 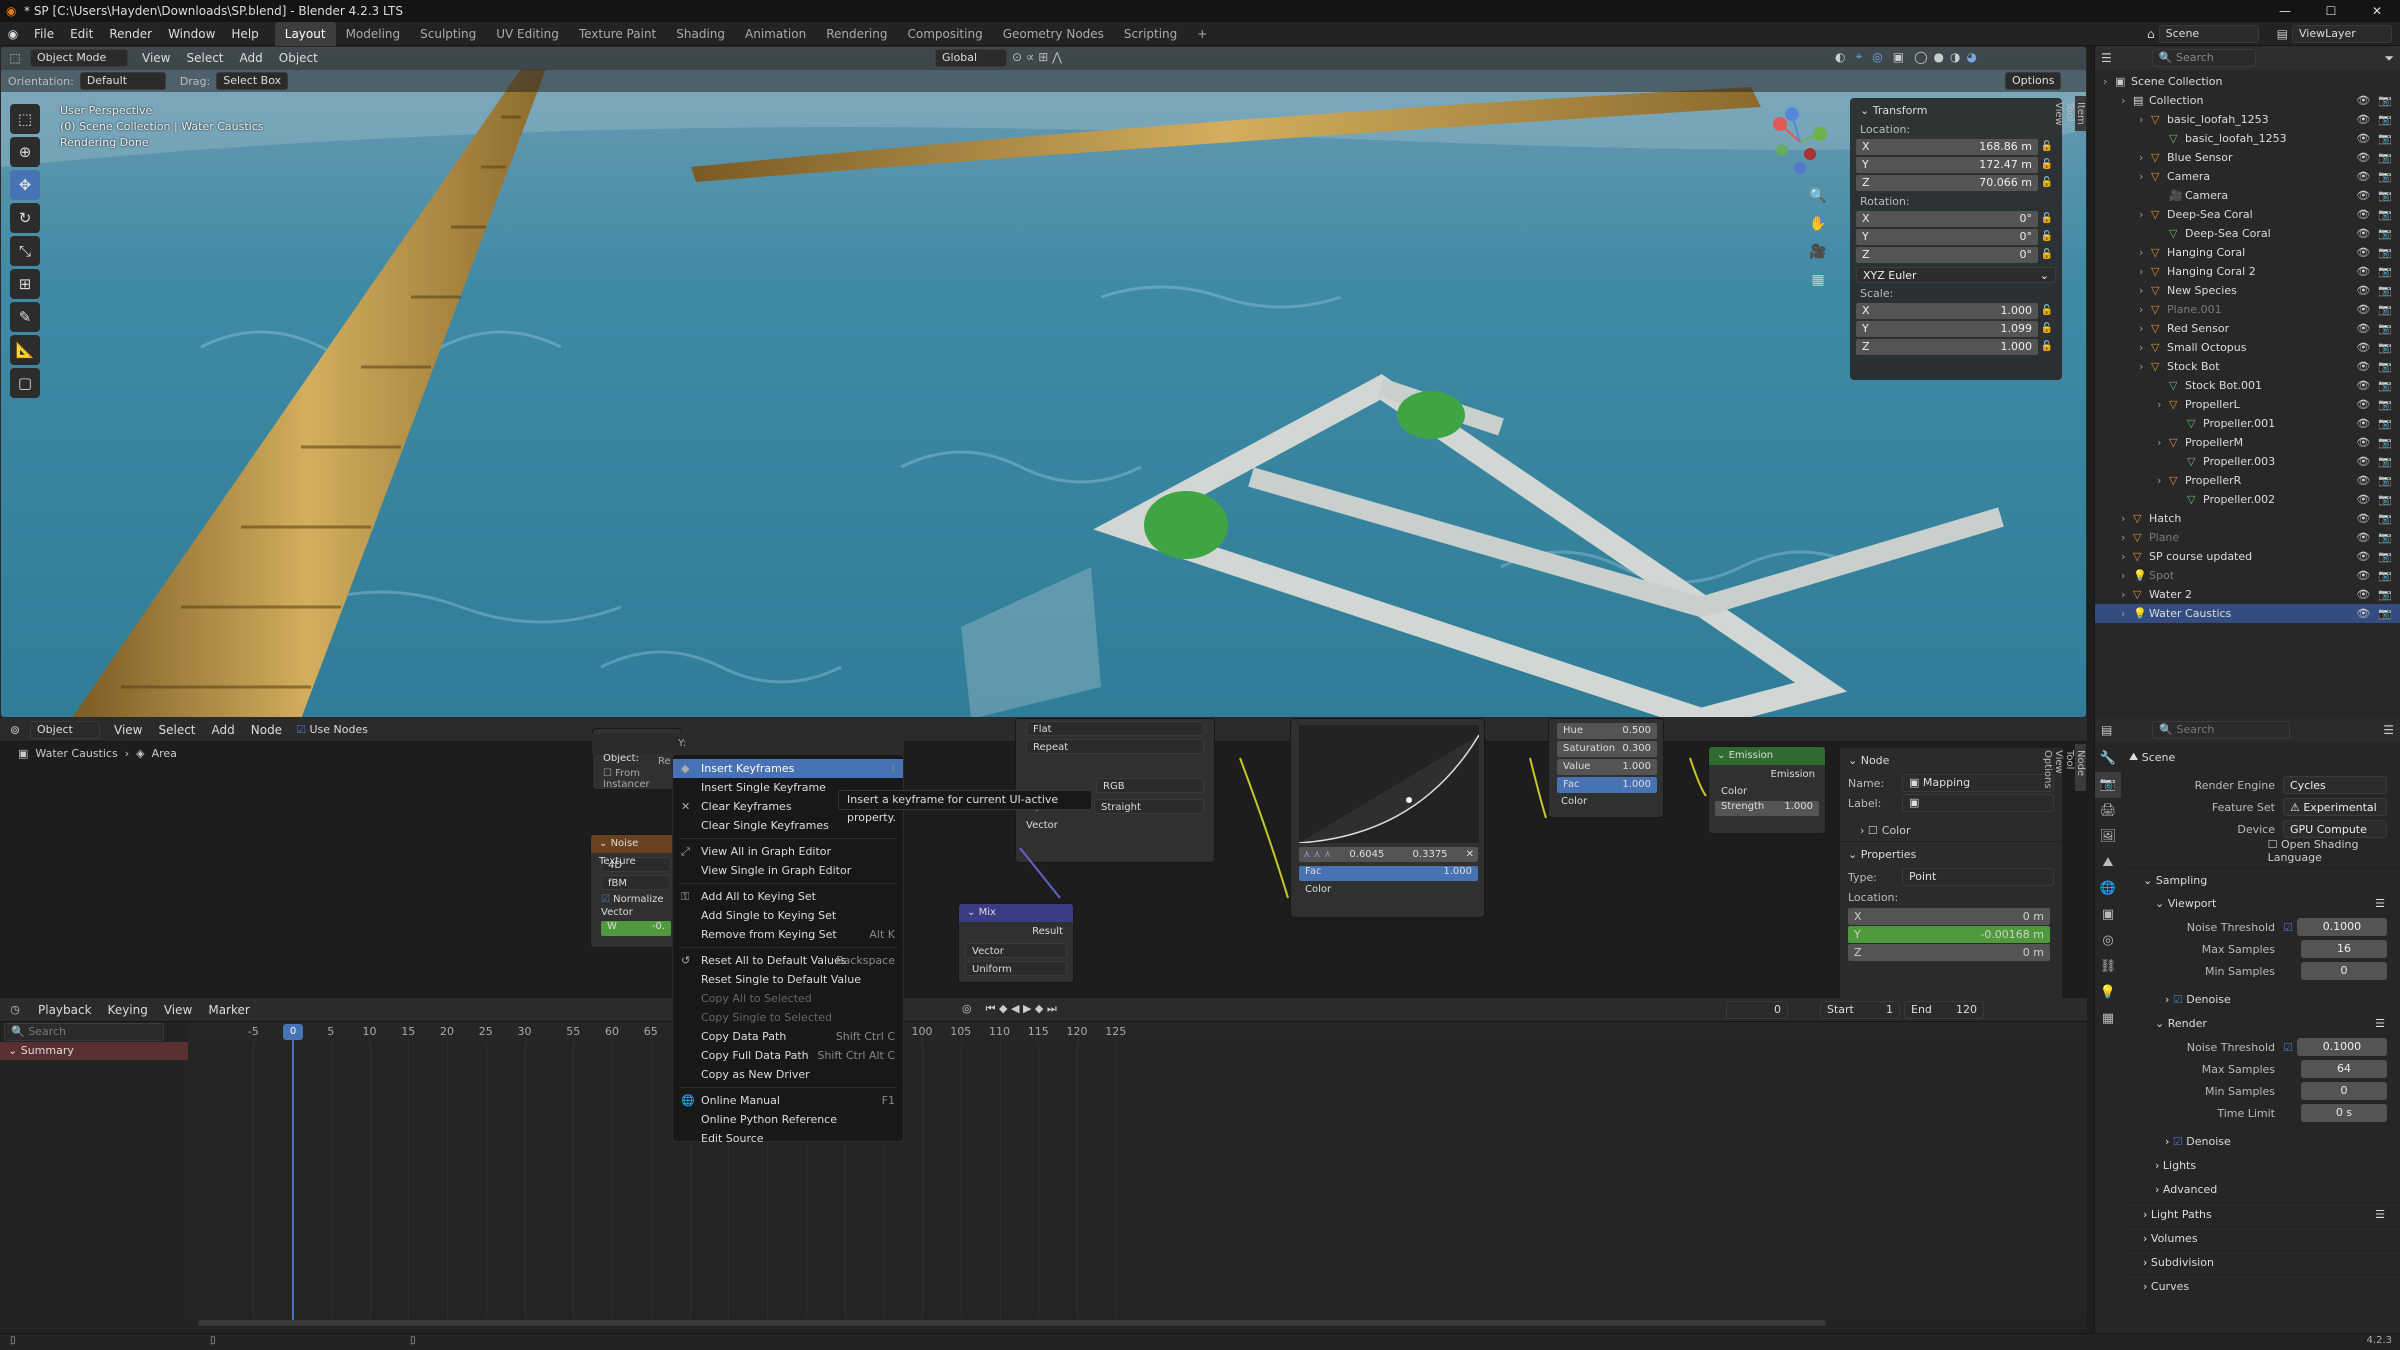 I want to click on tab-rendering: Rendering, so click(x=856, y=34).